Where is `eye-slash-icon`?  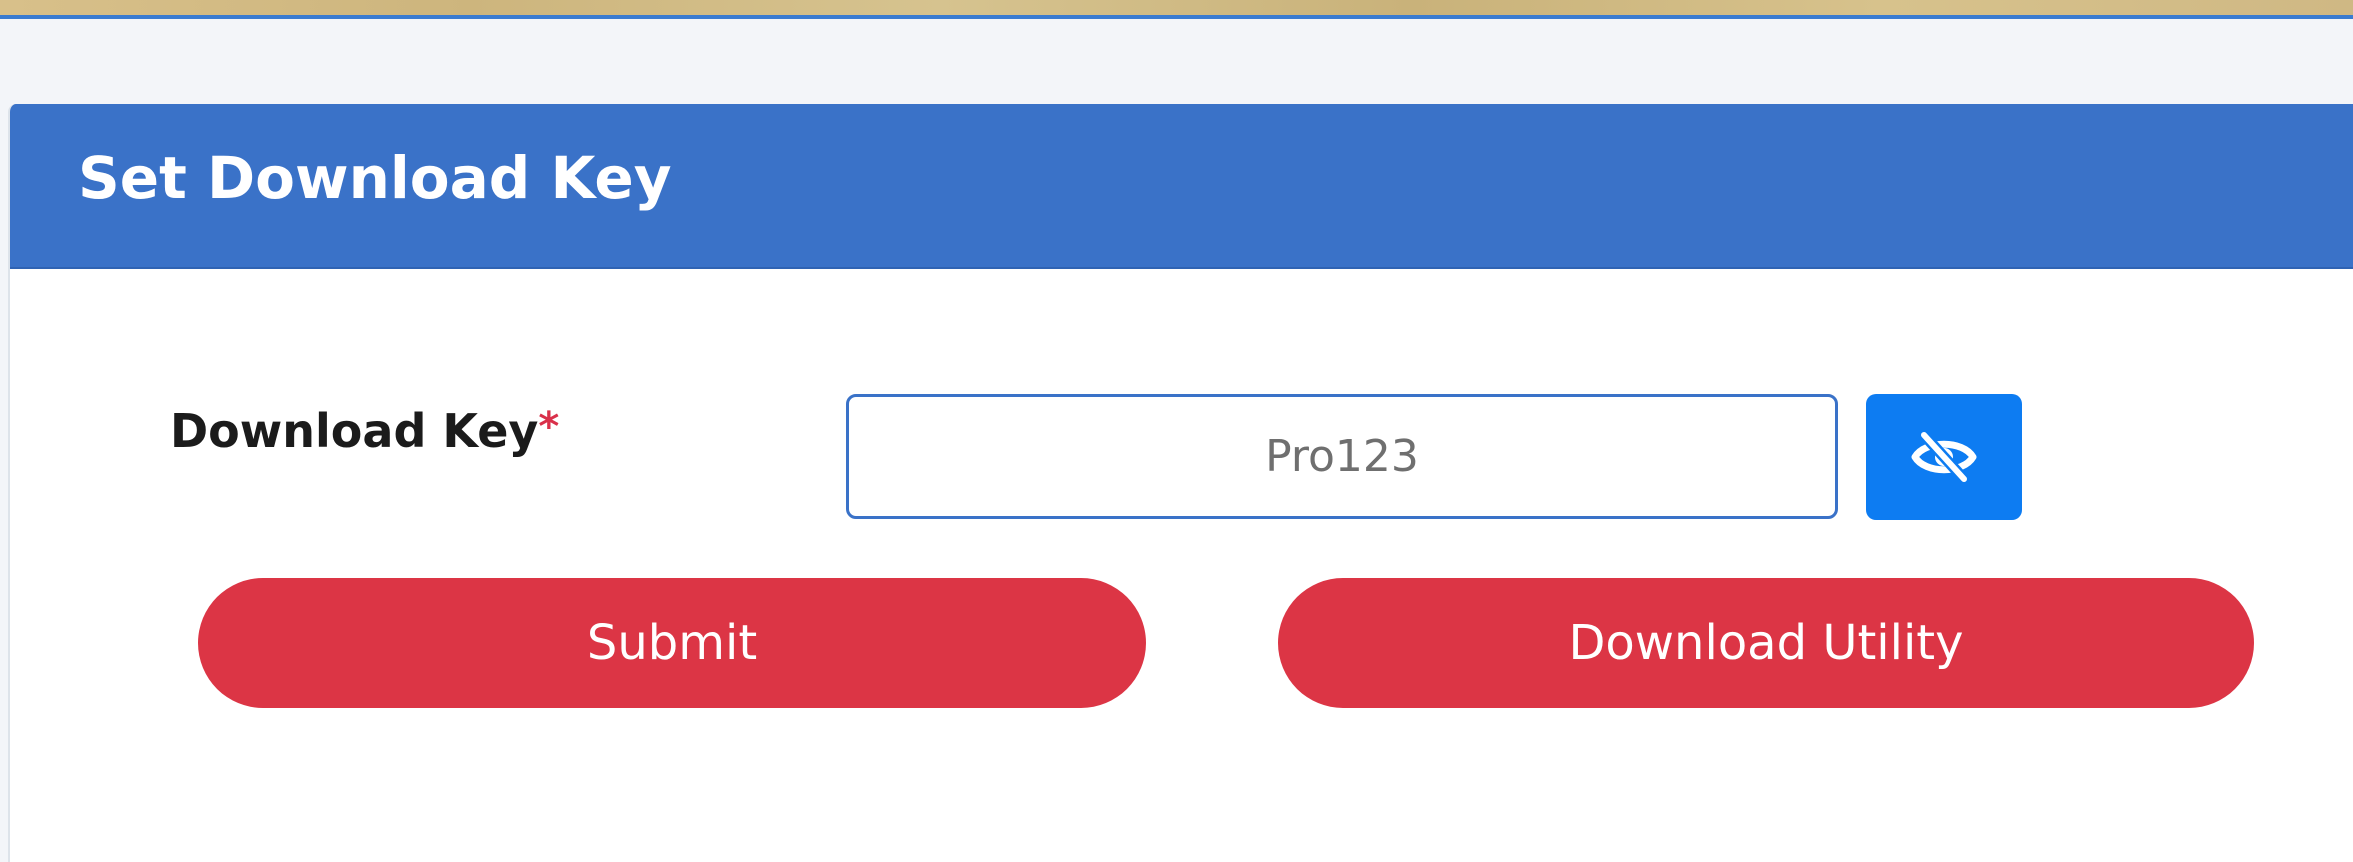 eye-slash-icon is located at coordinates (1944, 457).